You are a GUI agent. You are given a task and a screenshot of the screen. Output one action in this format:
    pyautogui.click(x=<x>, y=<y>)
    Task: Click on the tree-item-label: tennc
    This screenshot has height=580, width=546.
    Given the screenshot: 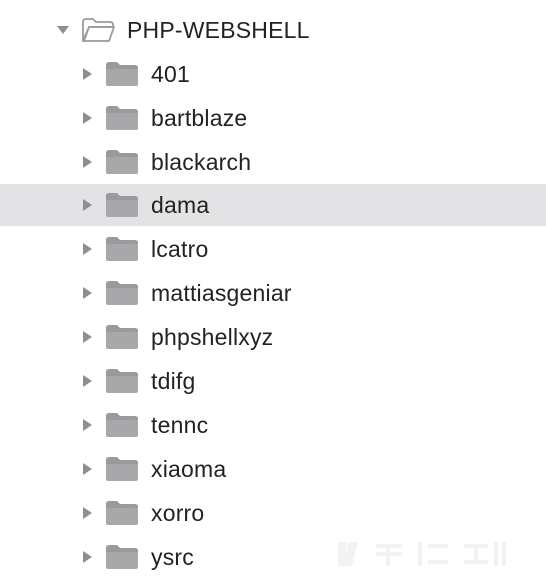 What is the action you would take?
    pyautogui.click(x=180, y=425)
    